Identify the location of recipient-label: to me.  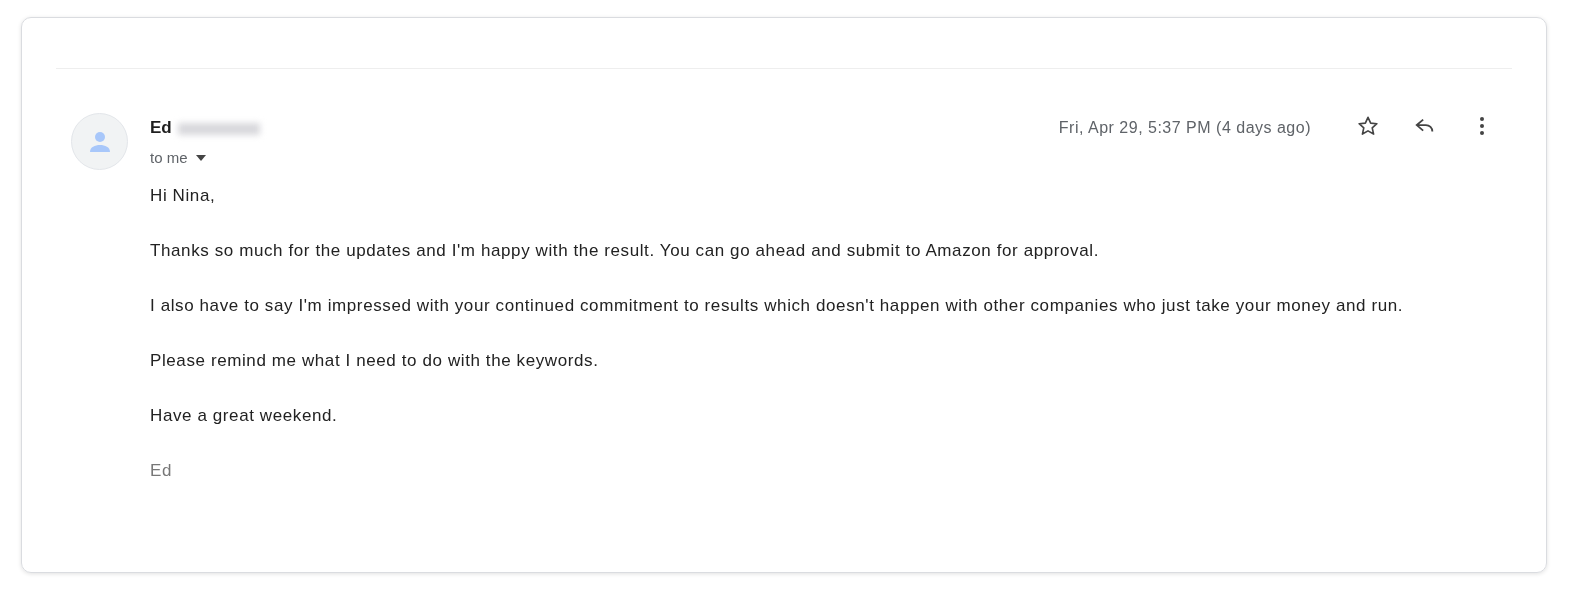
(169, 157).